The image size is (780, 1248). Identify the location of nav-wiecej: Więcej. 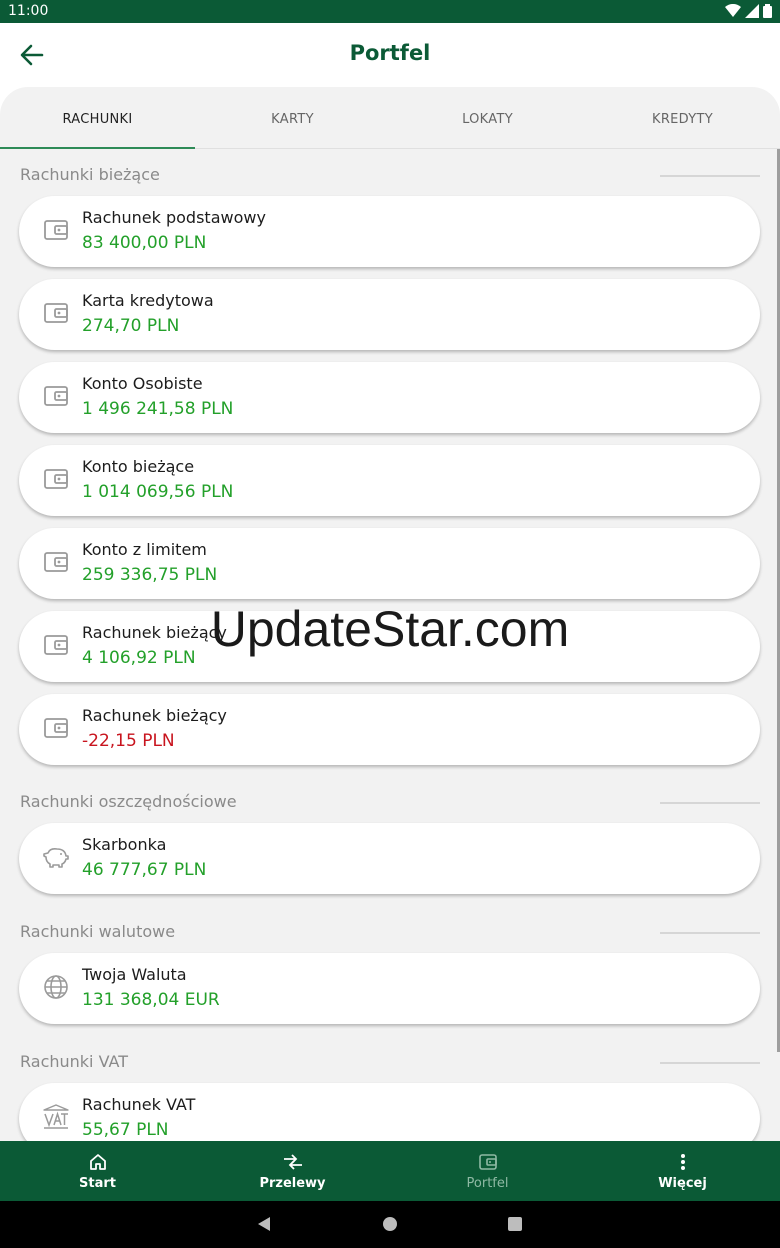
(682, 1171).